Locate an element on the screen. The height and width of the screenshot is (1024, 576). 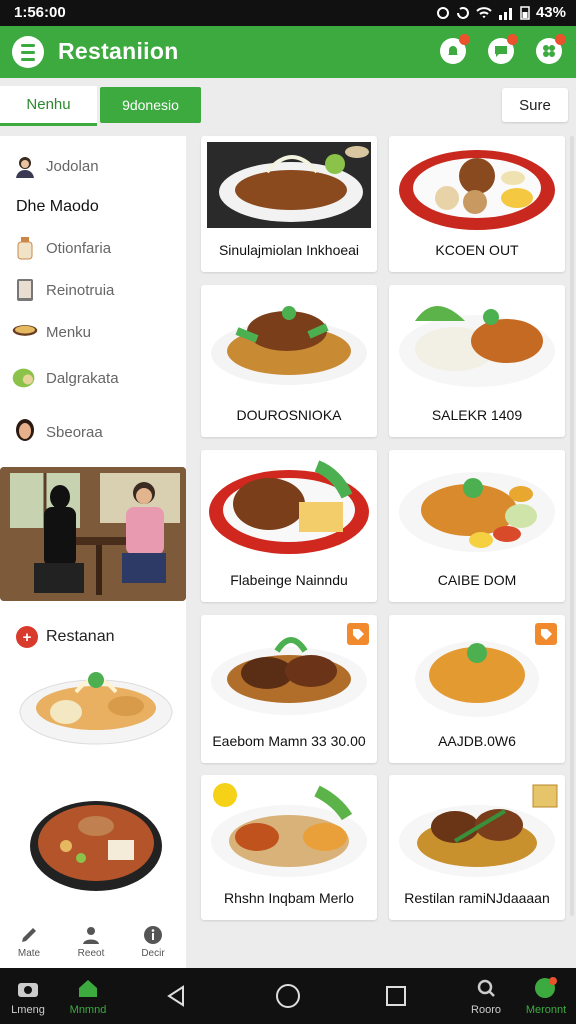
food-card: Sinulajmiolan Inkhoeai is located at coordinates (289, 204).